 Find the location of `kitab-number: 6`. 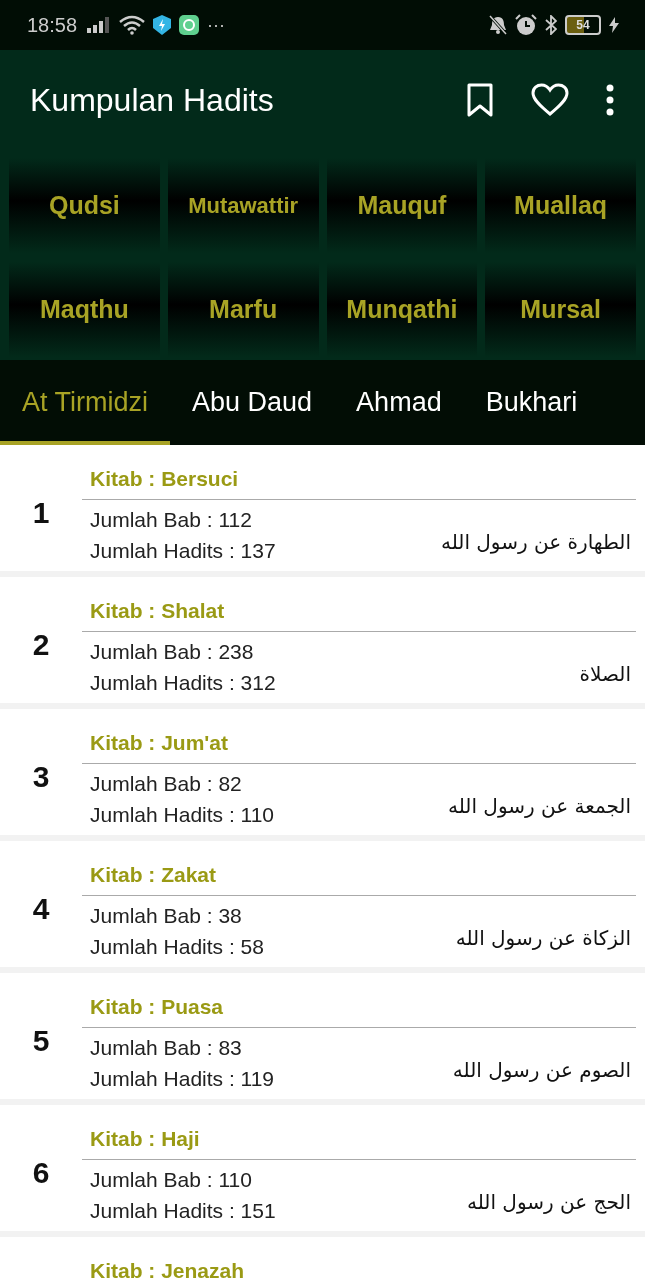

kitab-number: 6 is located at coordinates (41, 1173).